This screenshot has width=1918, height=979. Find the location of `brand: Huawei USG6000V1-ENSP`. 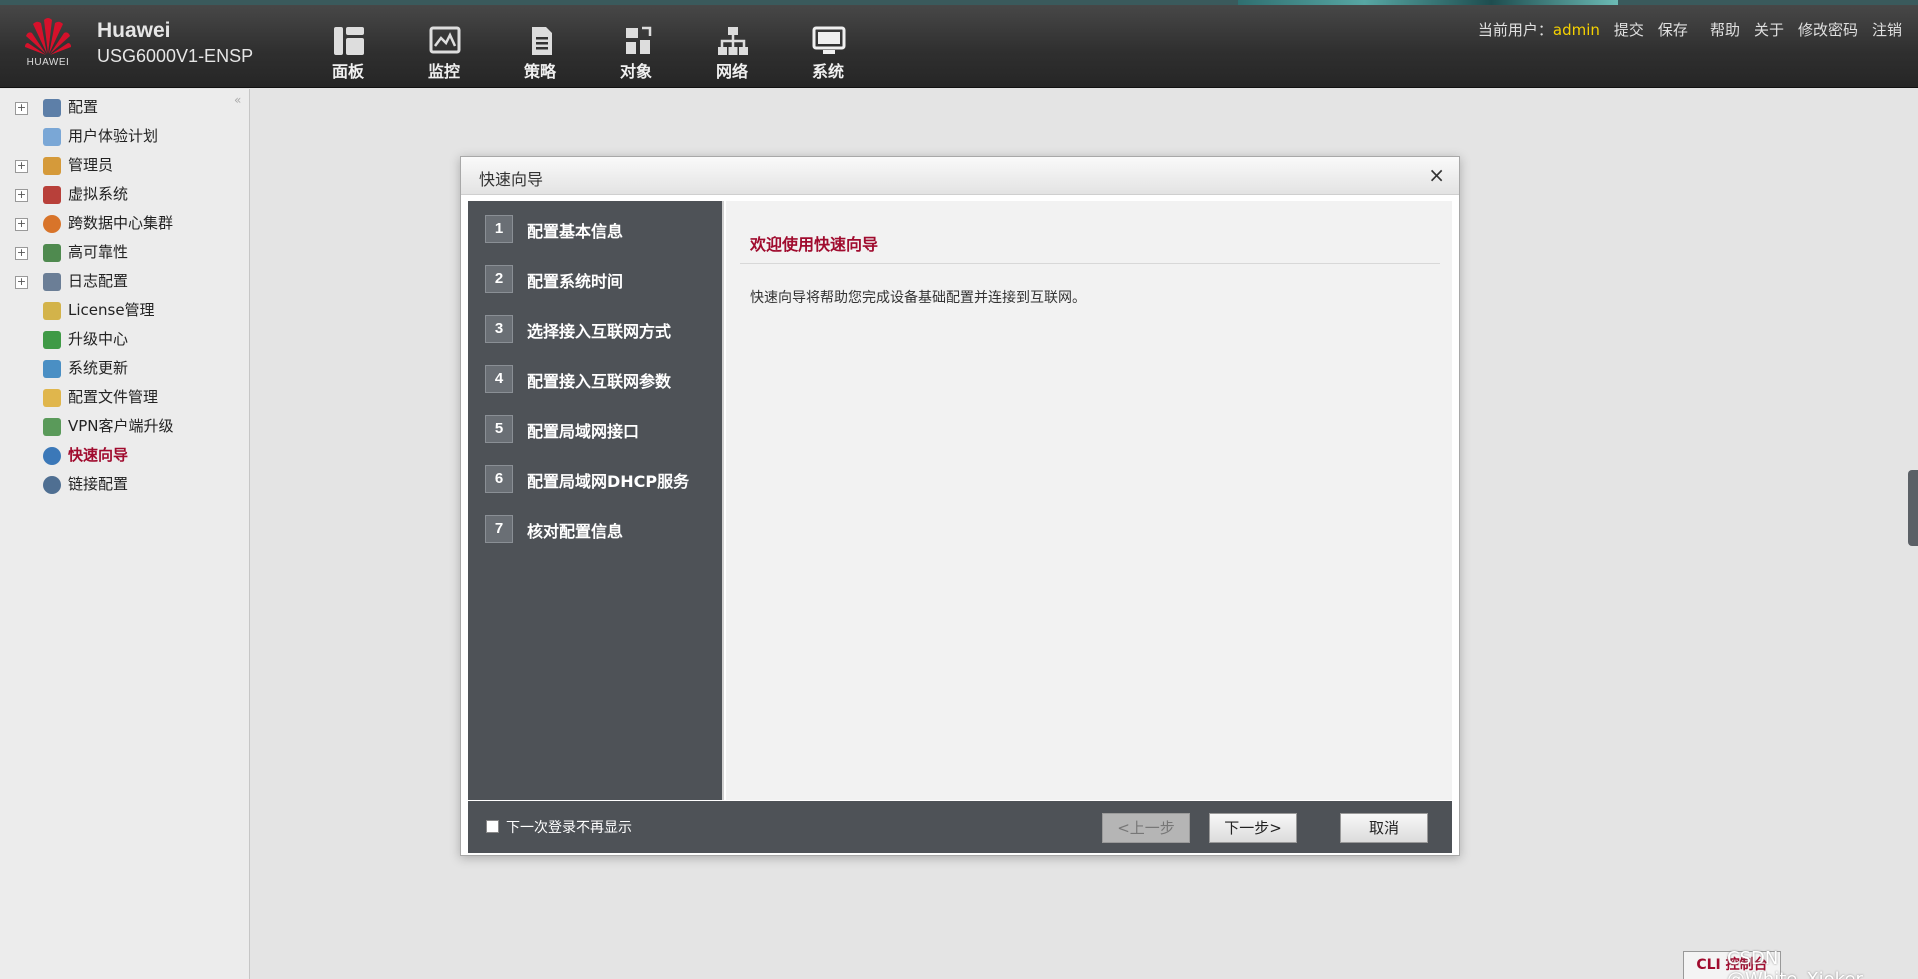

brand: Huawei USG6000V1-ENSP is located at coordinates (175, 43).